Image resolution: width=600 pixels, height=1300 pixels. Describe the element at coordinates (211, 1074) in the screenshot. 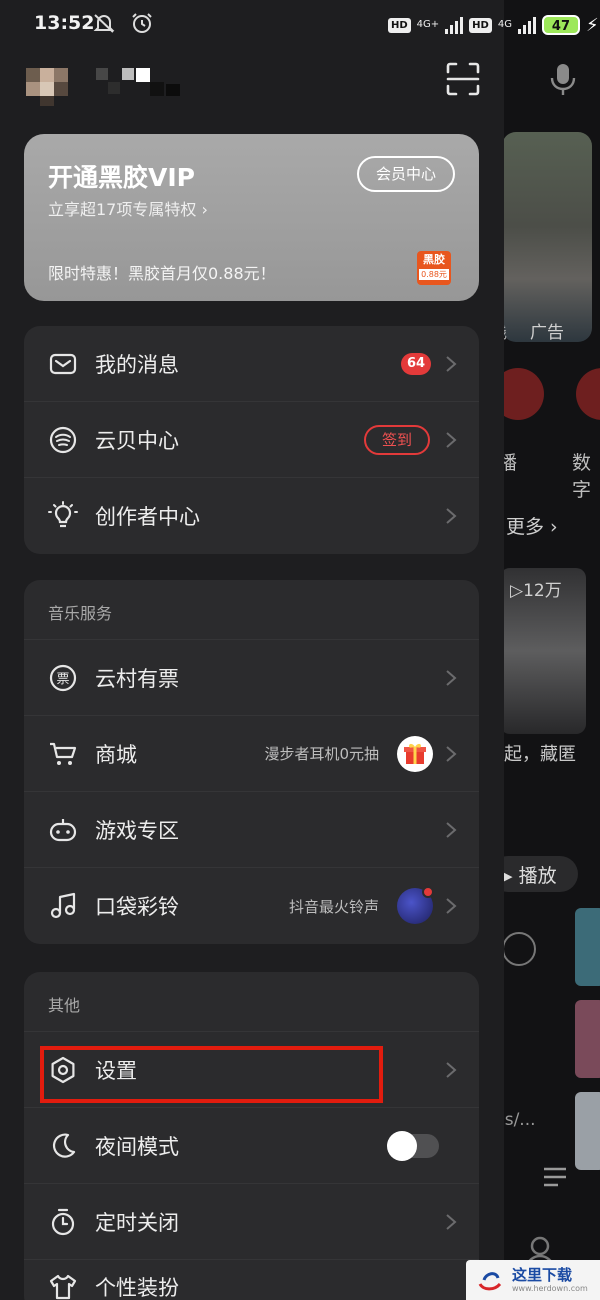

I see `settings-highlight-box` at that location.